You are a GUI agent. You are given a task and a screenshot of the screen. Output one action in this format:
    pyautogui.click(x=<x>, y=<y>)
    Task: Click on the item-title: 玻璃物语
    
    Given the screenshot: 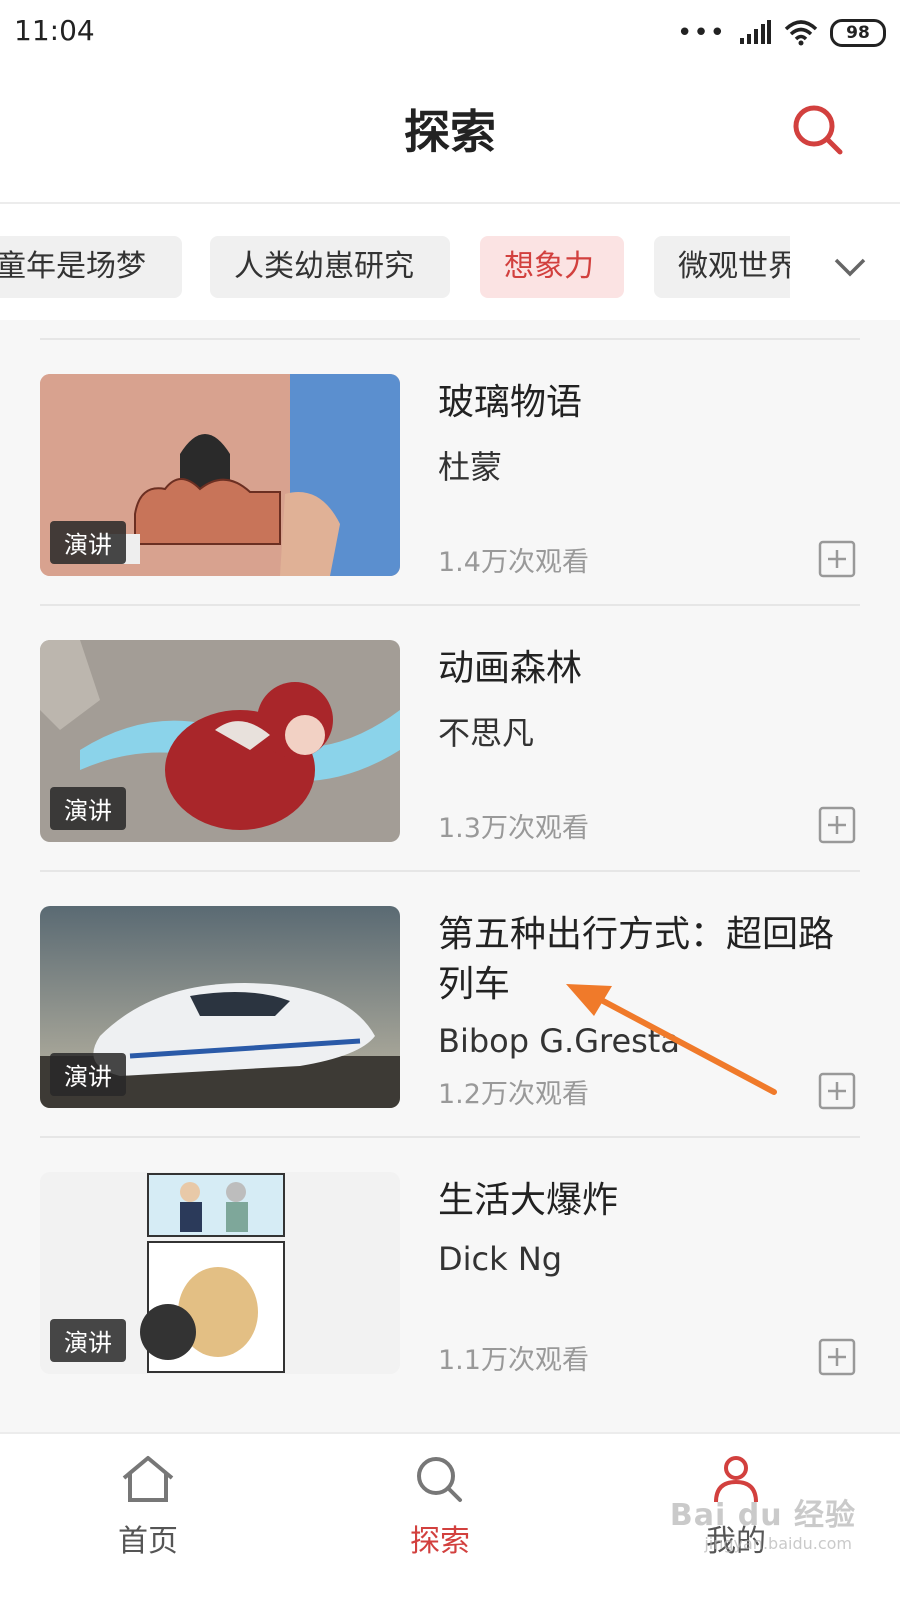 What is the action you would take?
    pyautogui.click(x=638, y=403)
    